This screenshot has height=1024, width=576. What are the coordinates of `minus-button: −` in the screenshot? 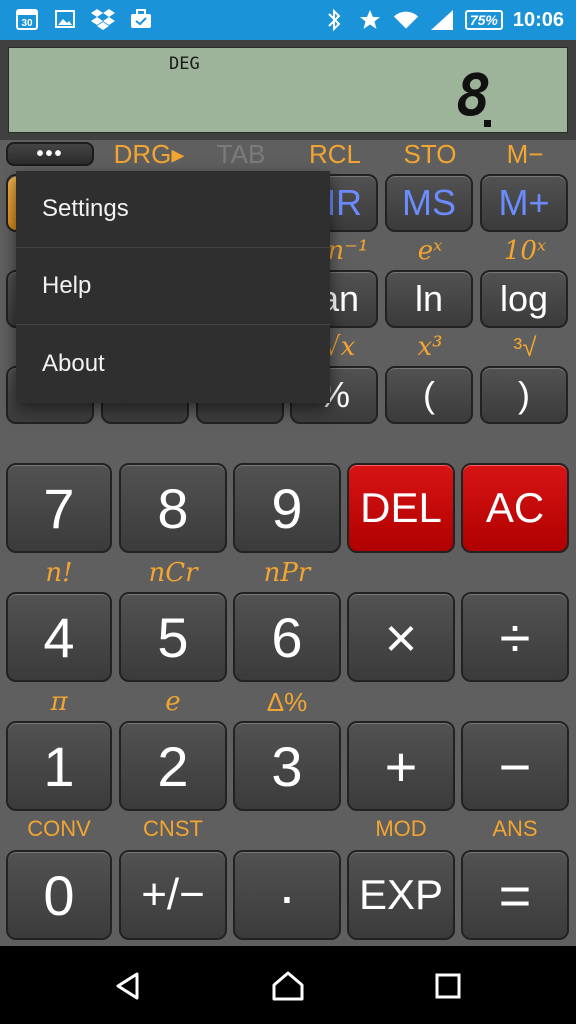 It's located at (515, 766).